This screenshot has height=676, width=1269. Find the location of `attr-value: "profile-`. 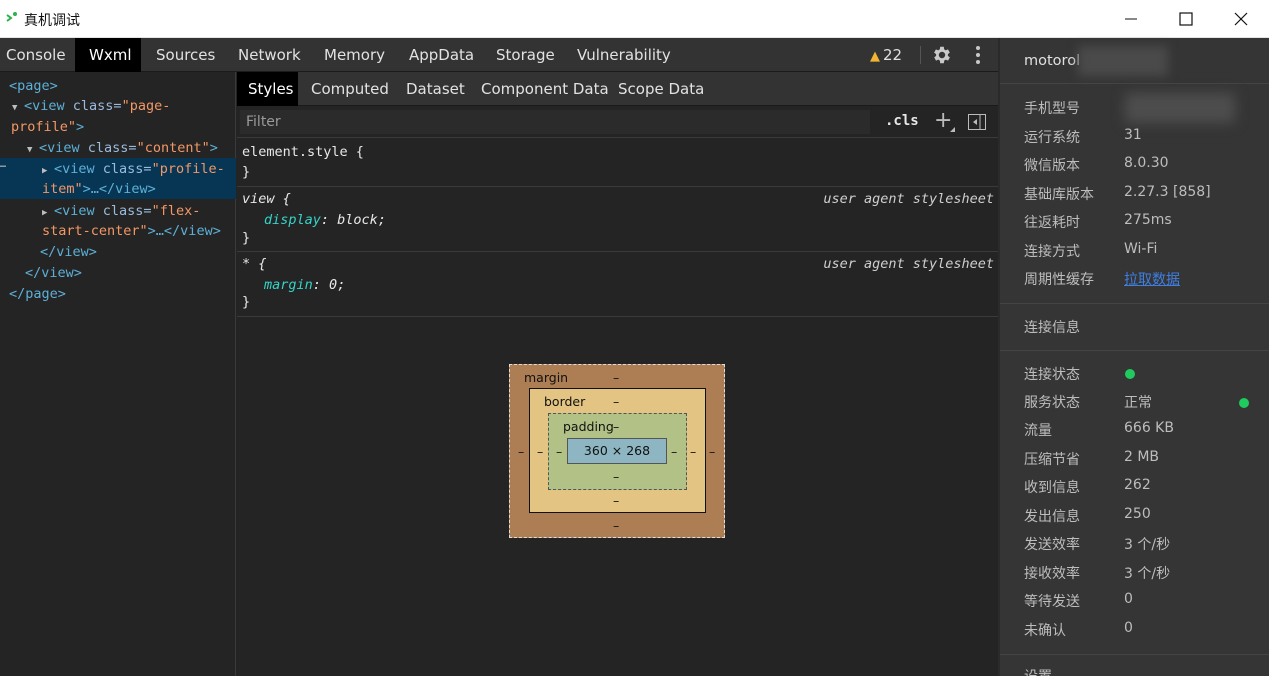

attr-value: "profile- is located at coordinates (188, 169).